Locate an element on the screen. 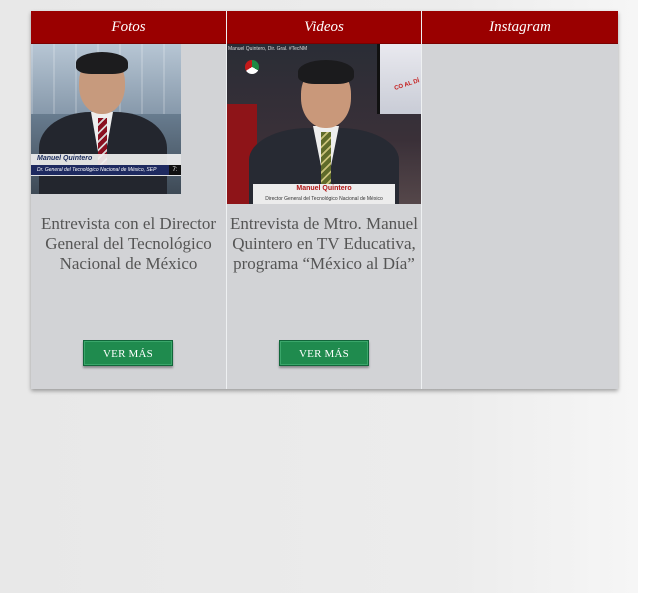 The image size is (654, 593). tab-videos: Videos is located at coordinates (324, 27).